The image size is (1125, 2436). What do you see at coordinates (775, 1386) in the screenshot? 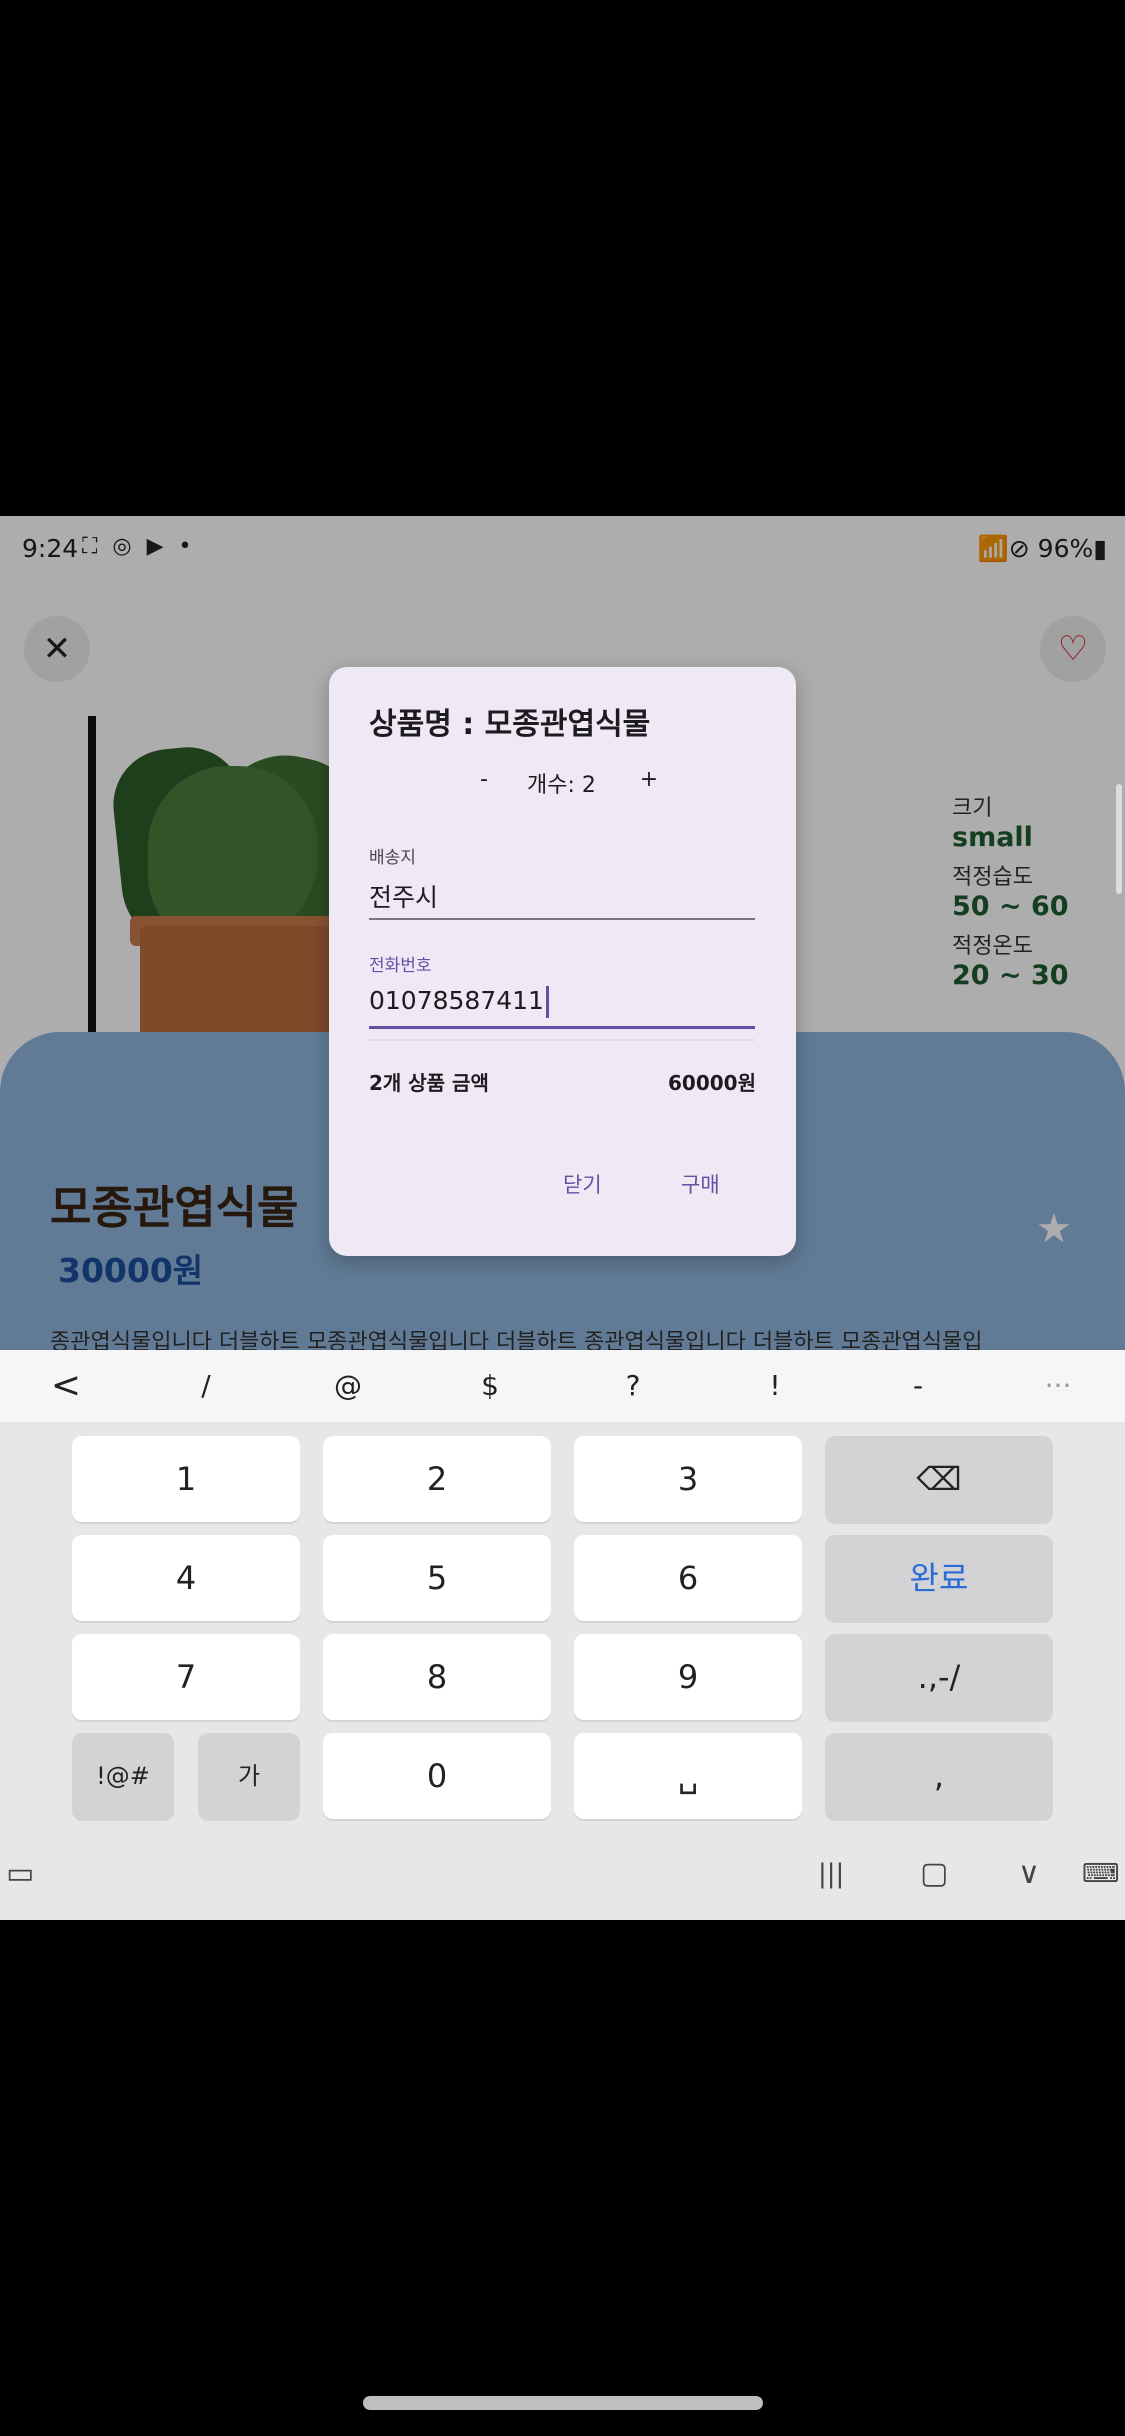
I see `toolbar-exclaim-key: !` at bounding box center [775, 1386].